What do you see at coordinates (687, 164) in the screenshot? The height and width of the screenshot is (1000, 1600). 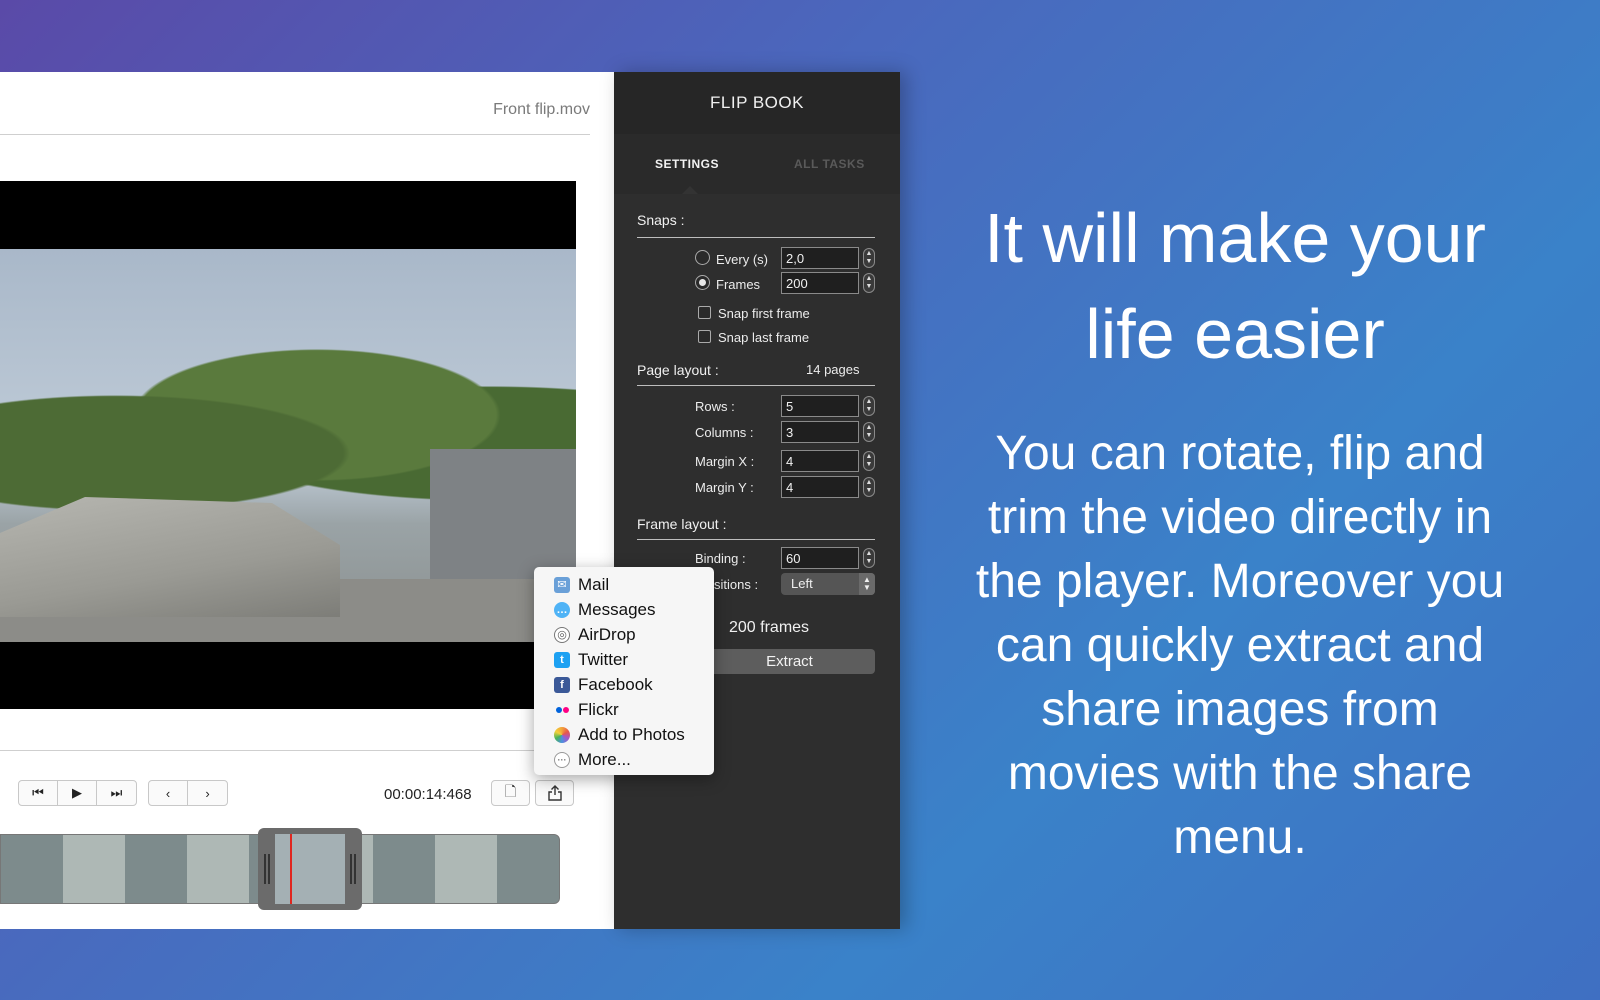 I see `tab-settings: SETTINGS` at bounding box center [687, 164].